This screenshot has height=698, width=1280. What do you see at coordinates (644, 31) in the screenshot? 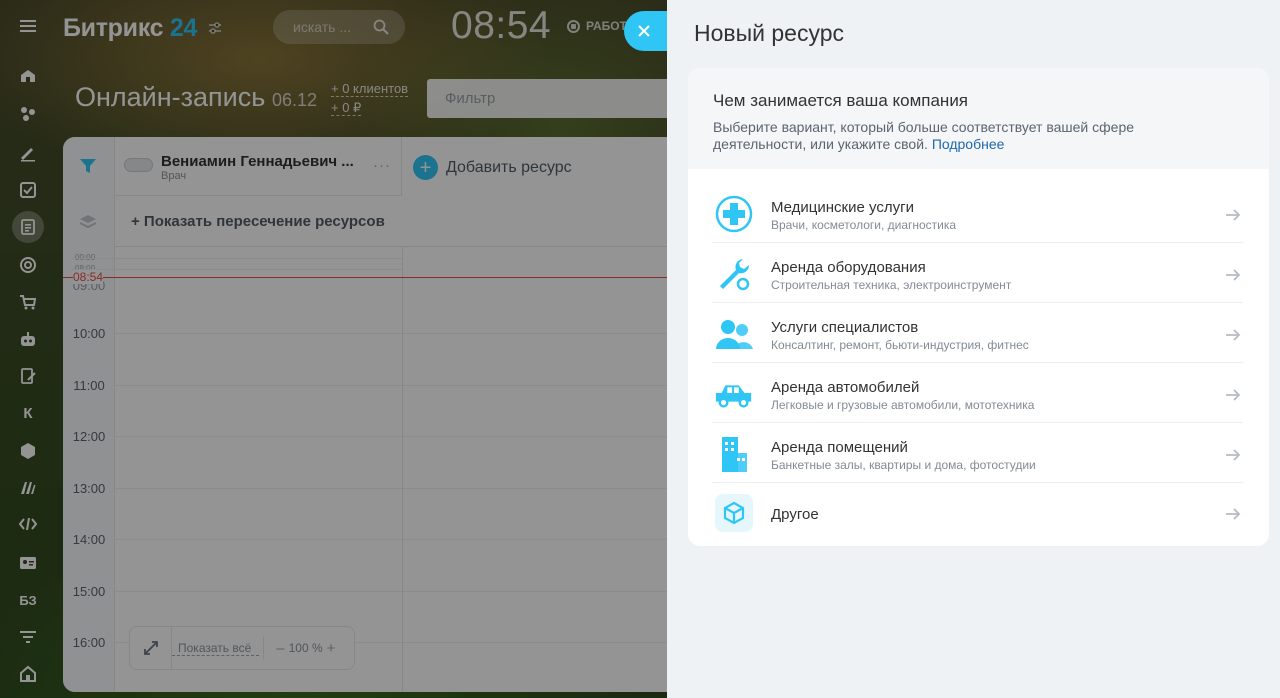
I see `close-icon` at bounding box center [644, 31].